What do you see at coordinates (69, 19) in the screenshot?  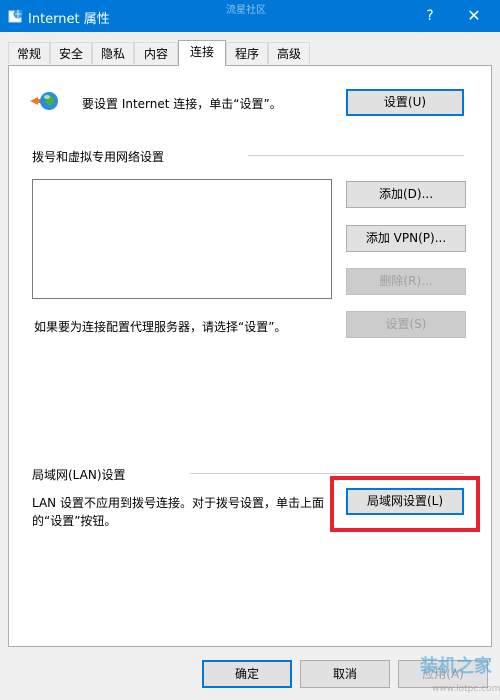 I see `window-title: Internet 属性` at bounding box center [69, 19].